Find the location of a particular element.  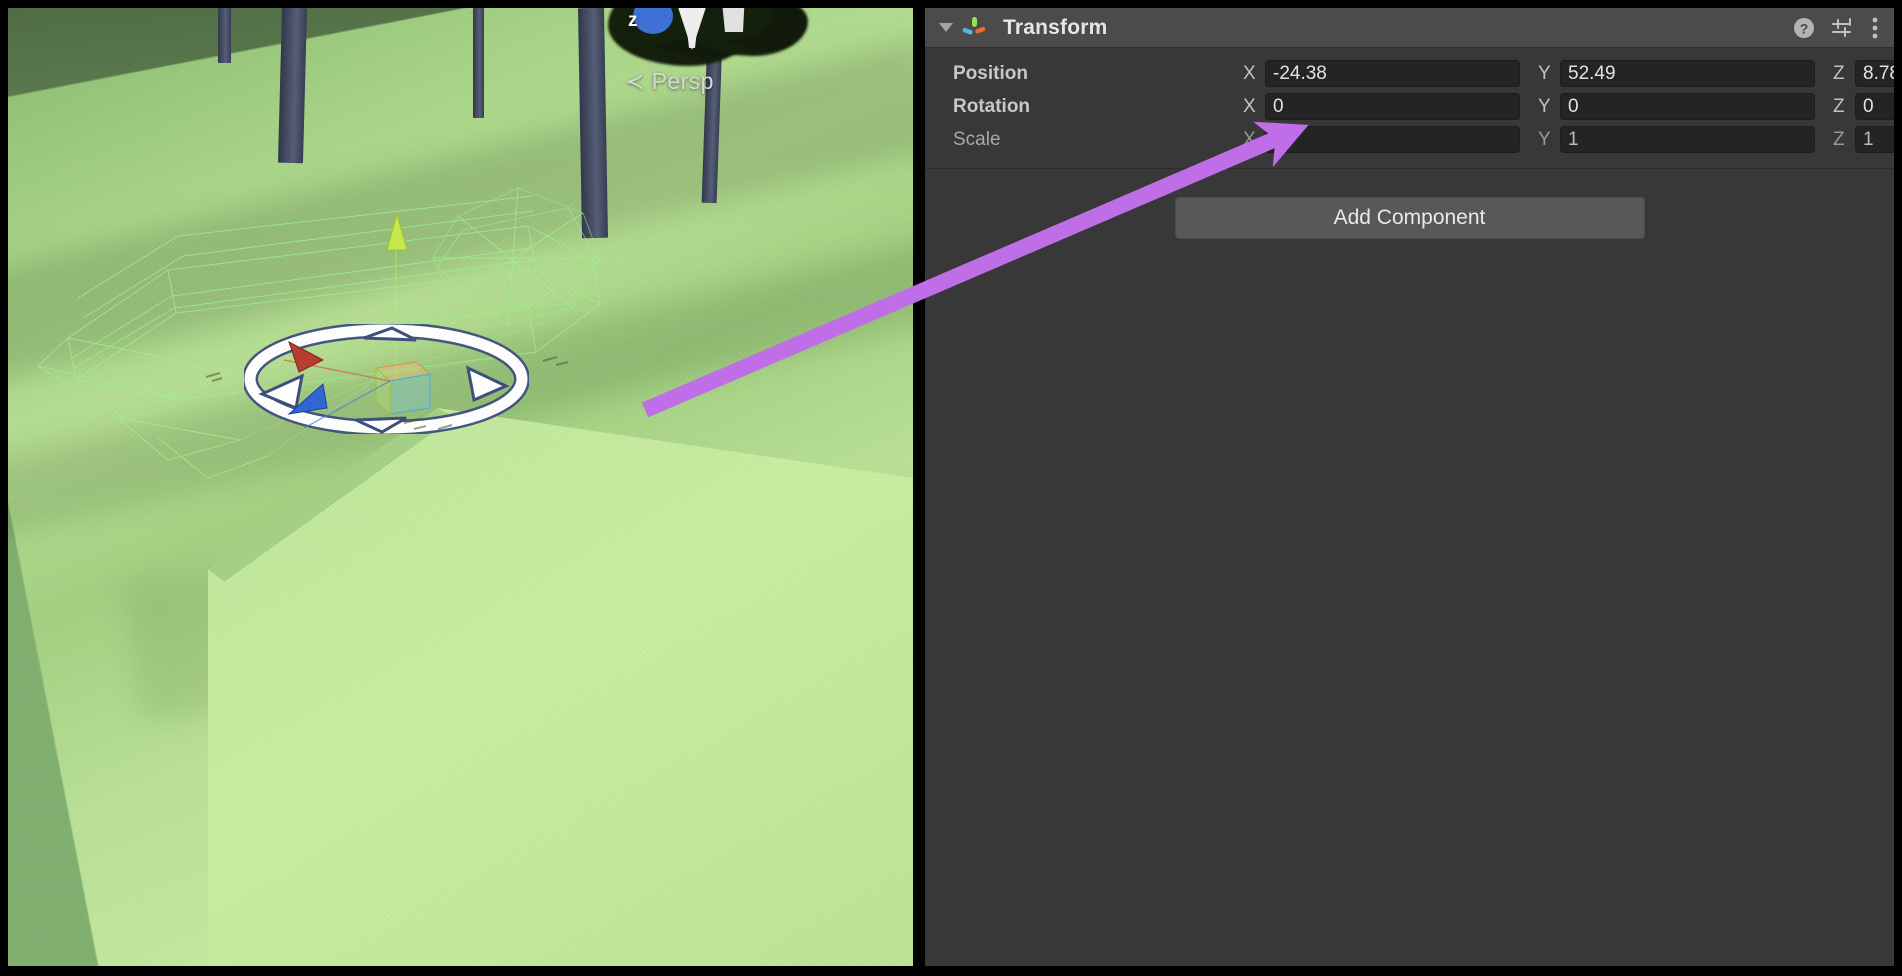

position-x-group: X is located at coordinates (1390, 73).